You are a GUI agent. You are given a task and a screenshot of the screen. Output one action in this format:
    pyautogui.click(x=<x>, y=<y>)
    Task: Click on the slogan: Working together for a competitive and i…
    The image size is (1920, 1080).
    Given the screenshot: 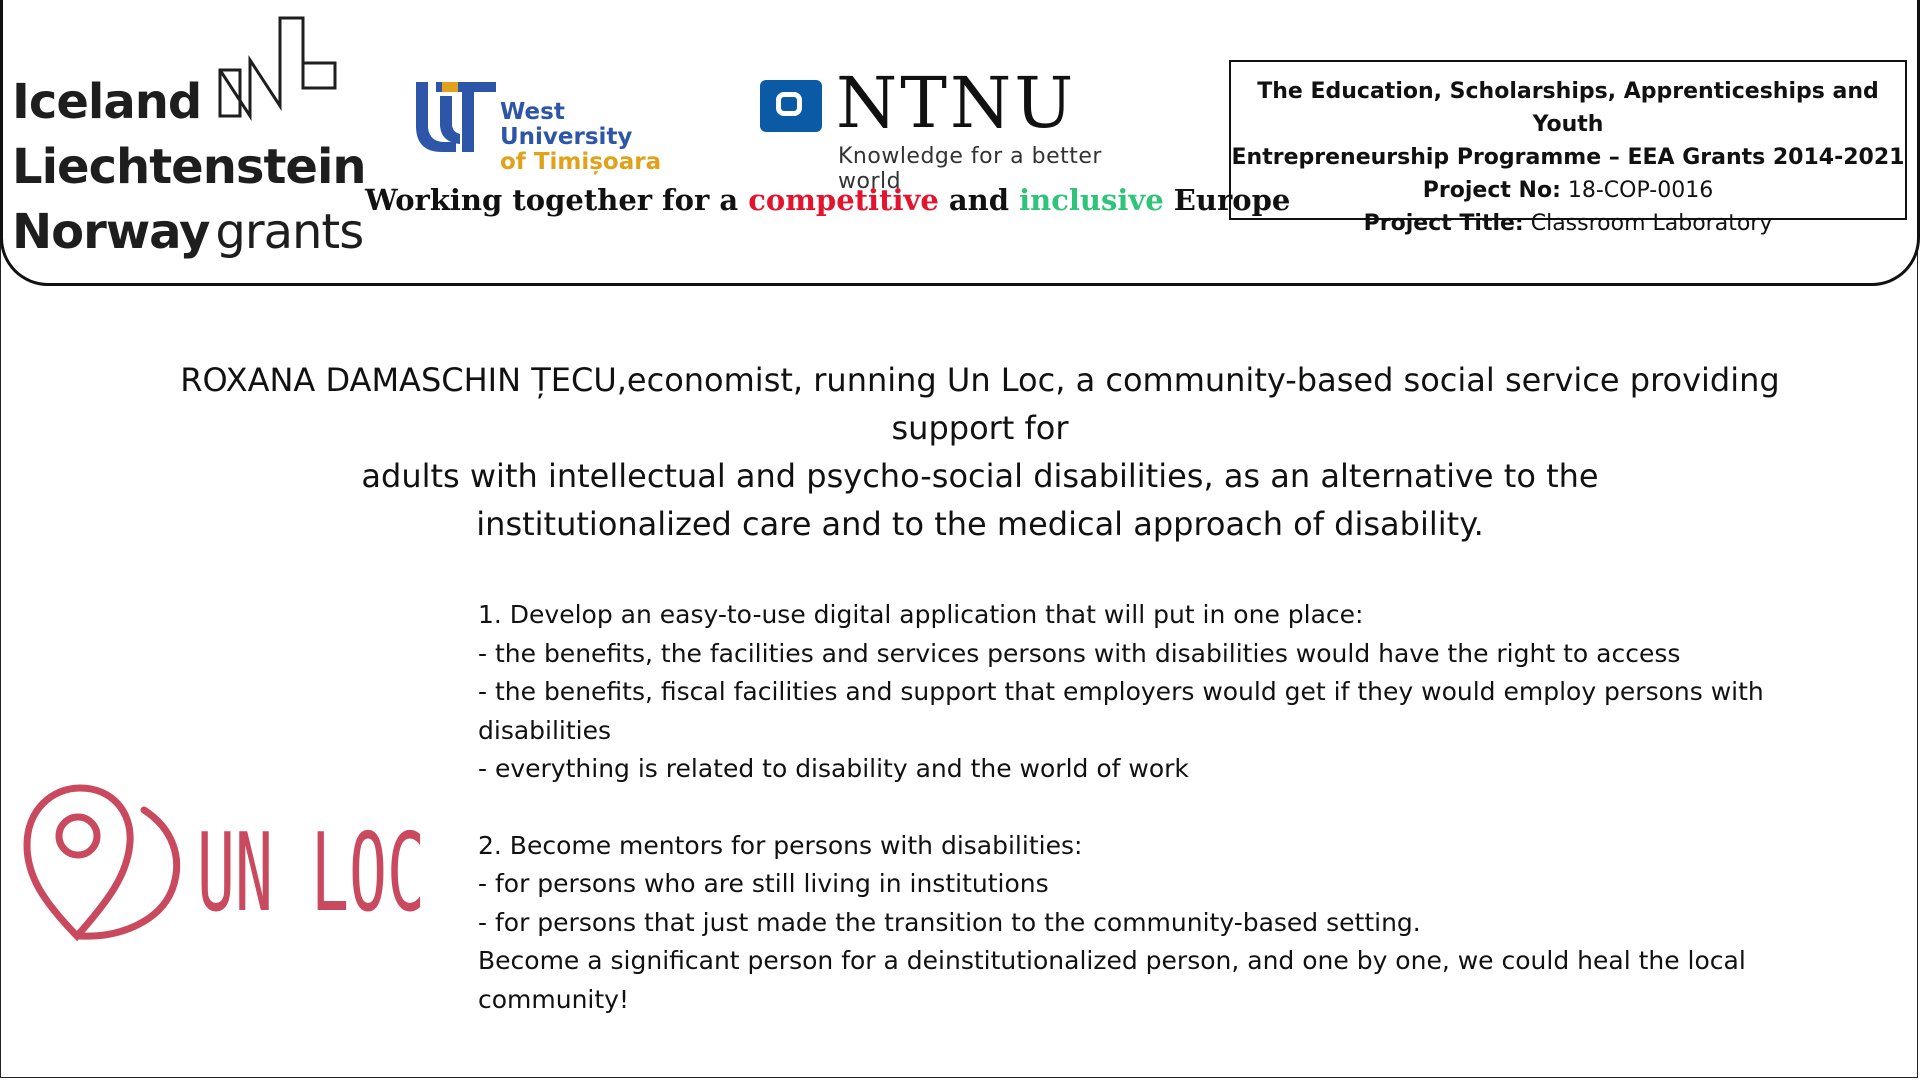 What is the action you would take?
    pyautogui.click(x=827, y=200)
    